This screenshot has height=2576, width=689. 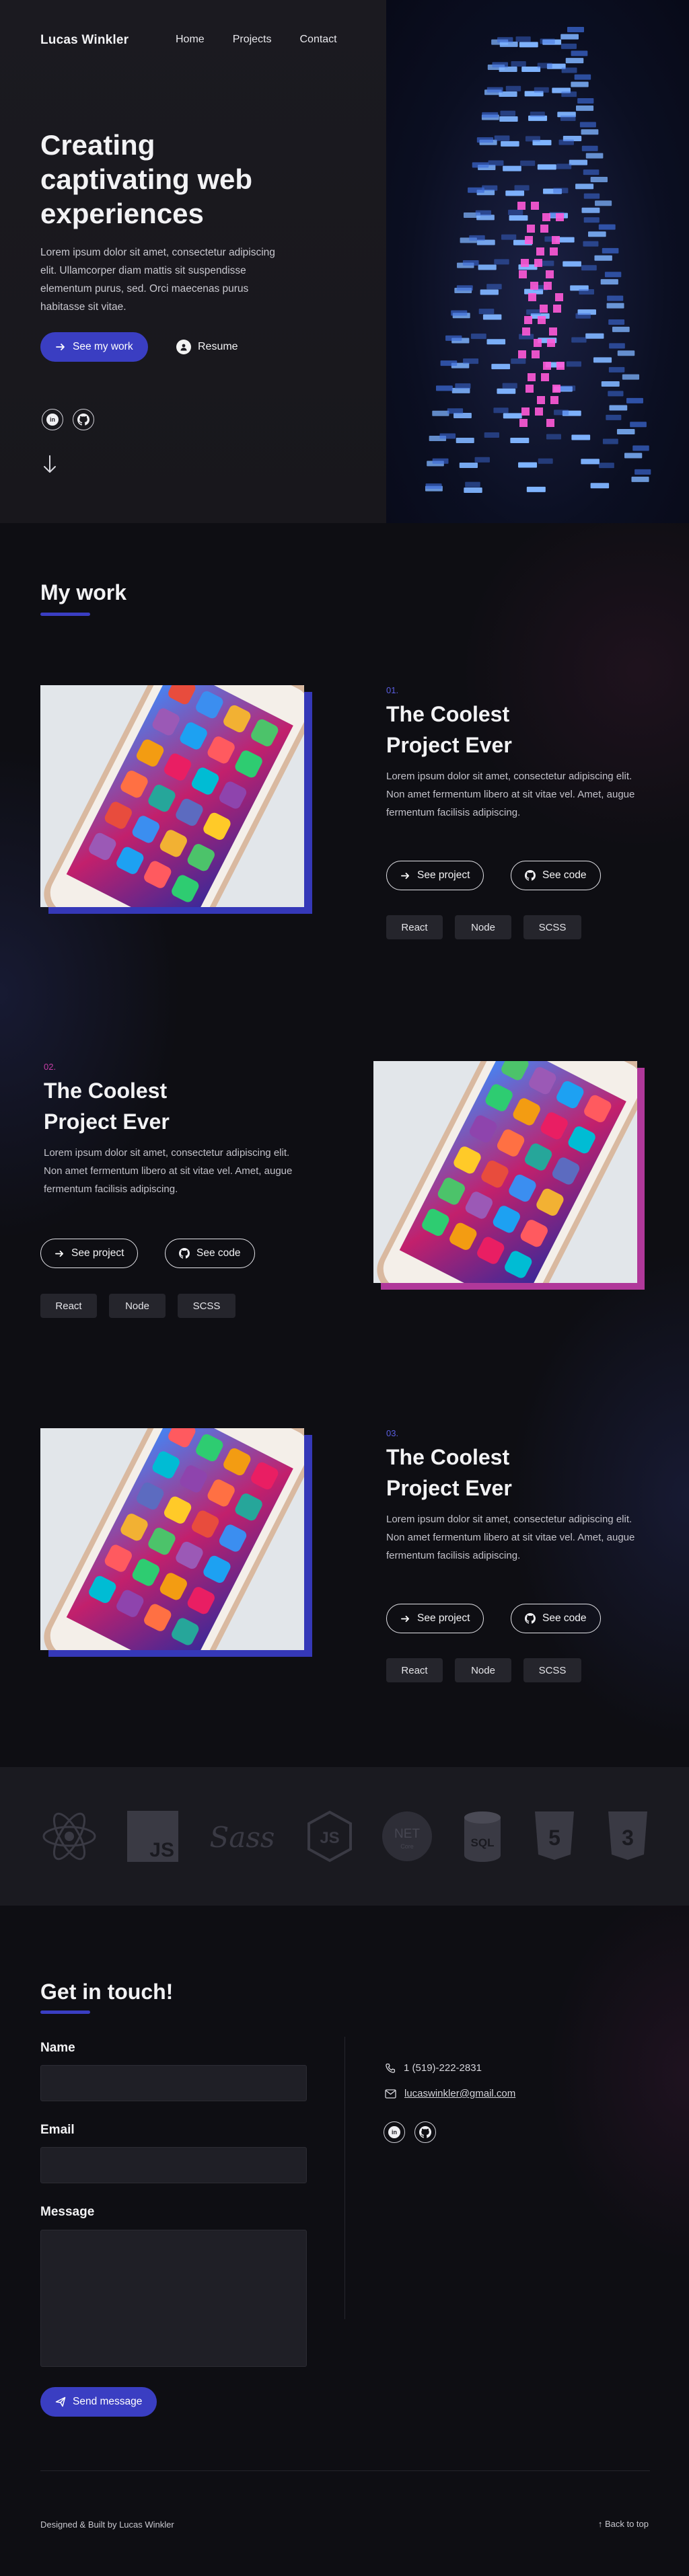 What do you see at coordinates (482, 1837) in the screenshot?
I see `sql-icon: SQL` at bounding box center [482, 1837].